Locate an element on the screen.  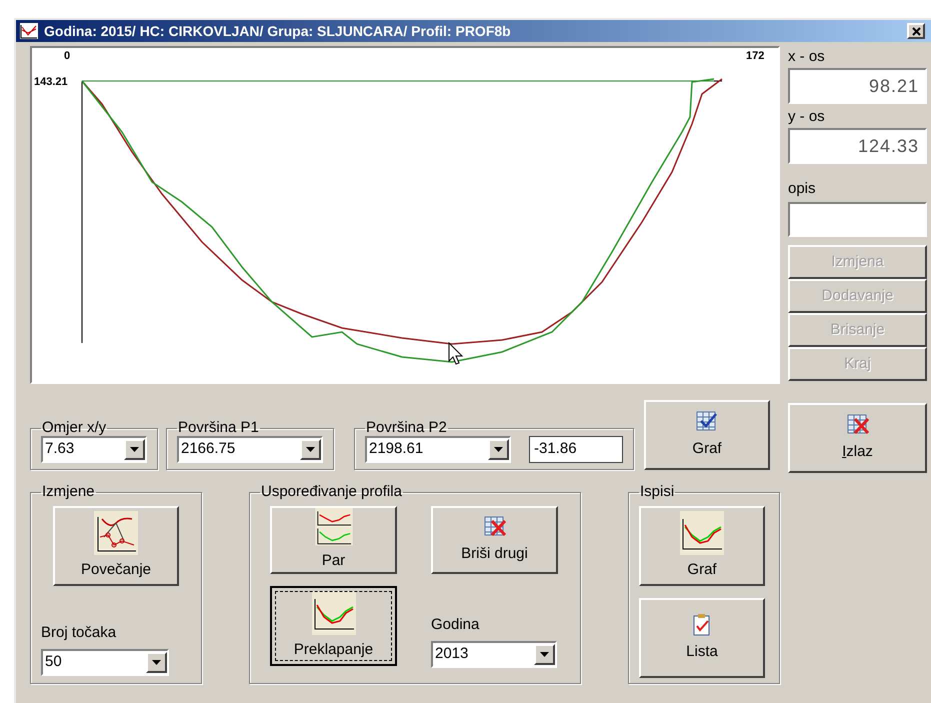
field-label: Broj točaka is located at coordinates (79, 633).